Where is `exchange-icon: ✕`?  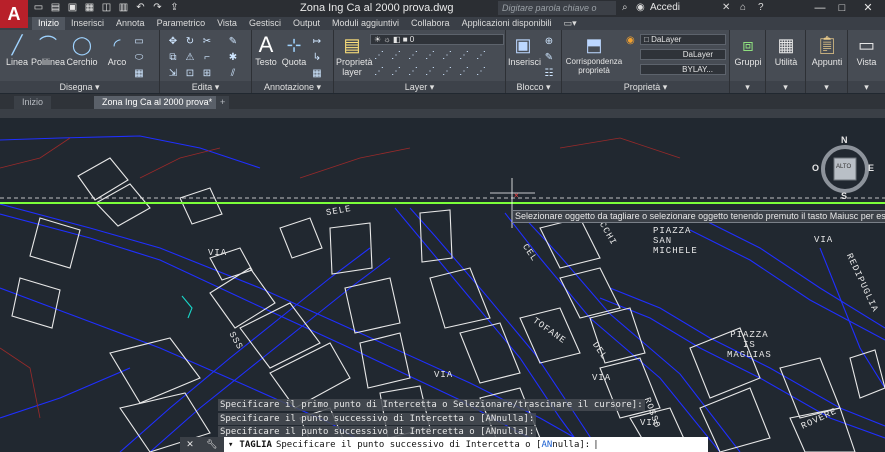 exchange-icon: ✕ is located at coordinates (726, 7).